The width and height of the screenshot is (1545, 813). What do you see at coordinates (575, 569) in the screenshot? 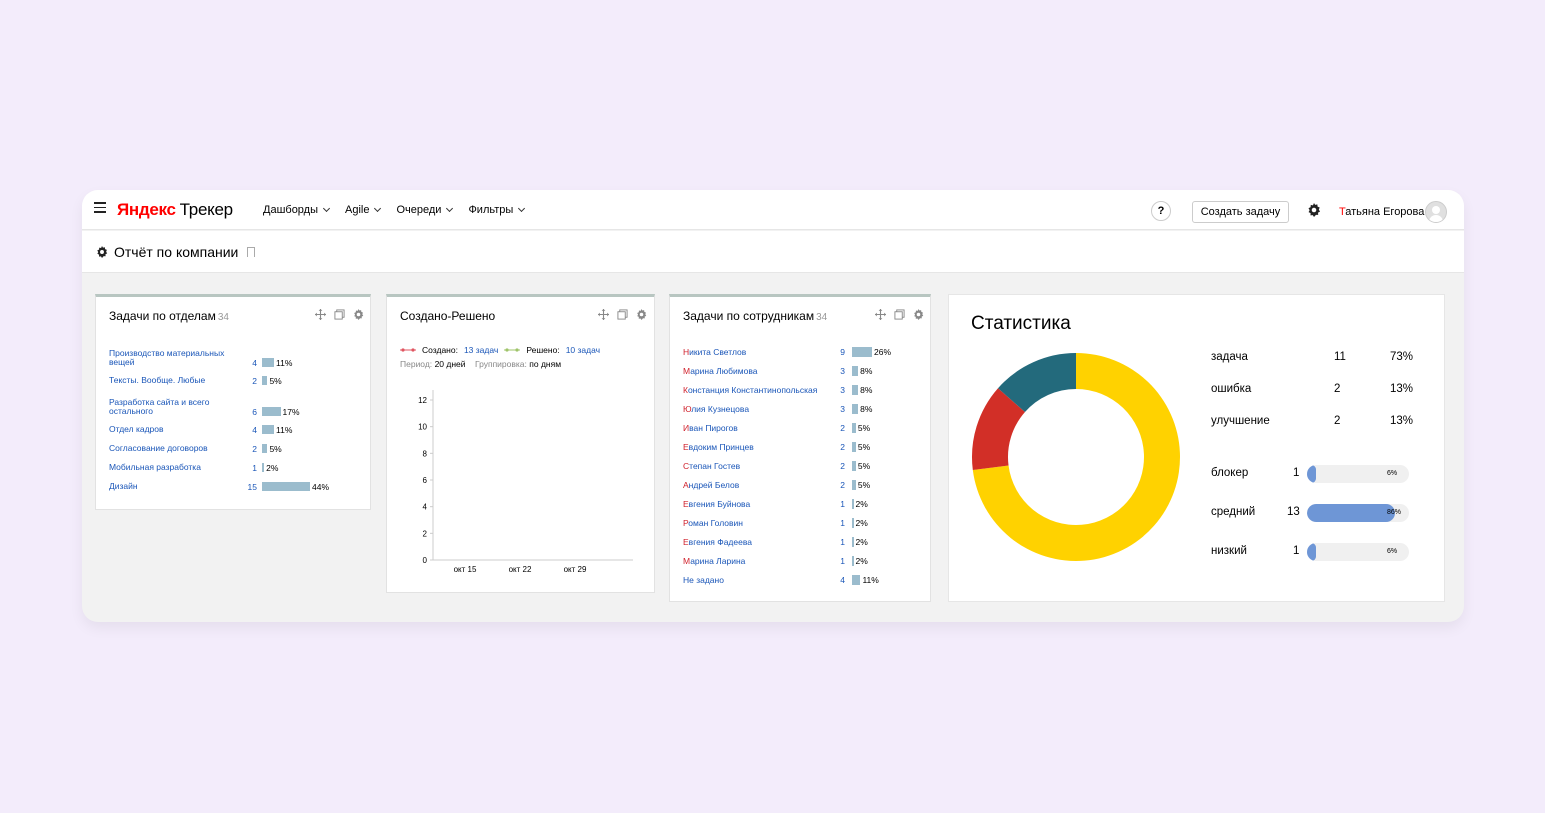
I see `x-tick-label: окт 29` at bounding box center [575, 569].